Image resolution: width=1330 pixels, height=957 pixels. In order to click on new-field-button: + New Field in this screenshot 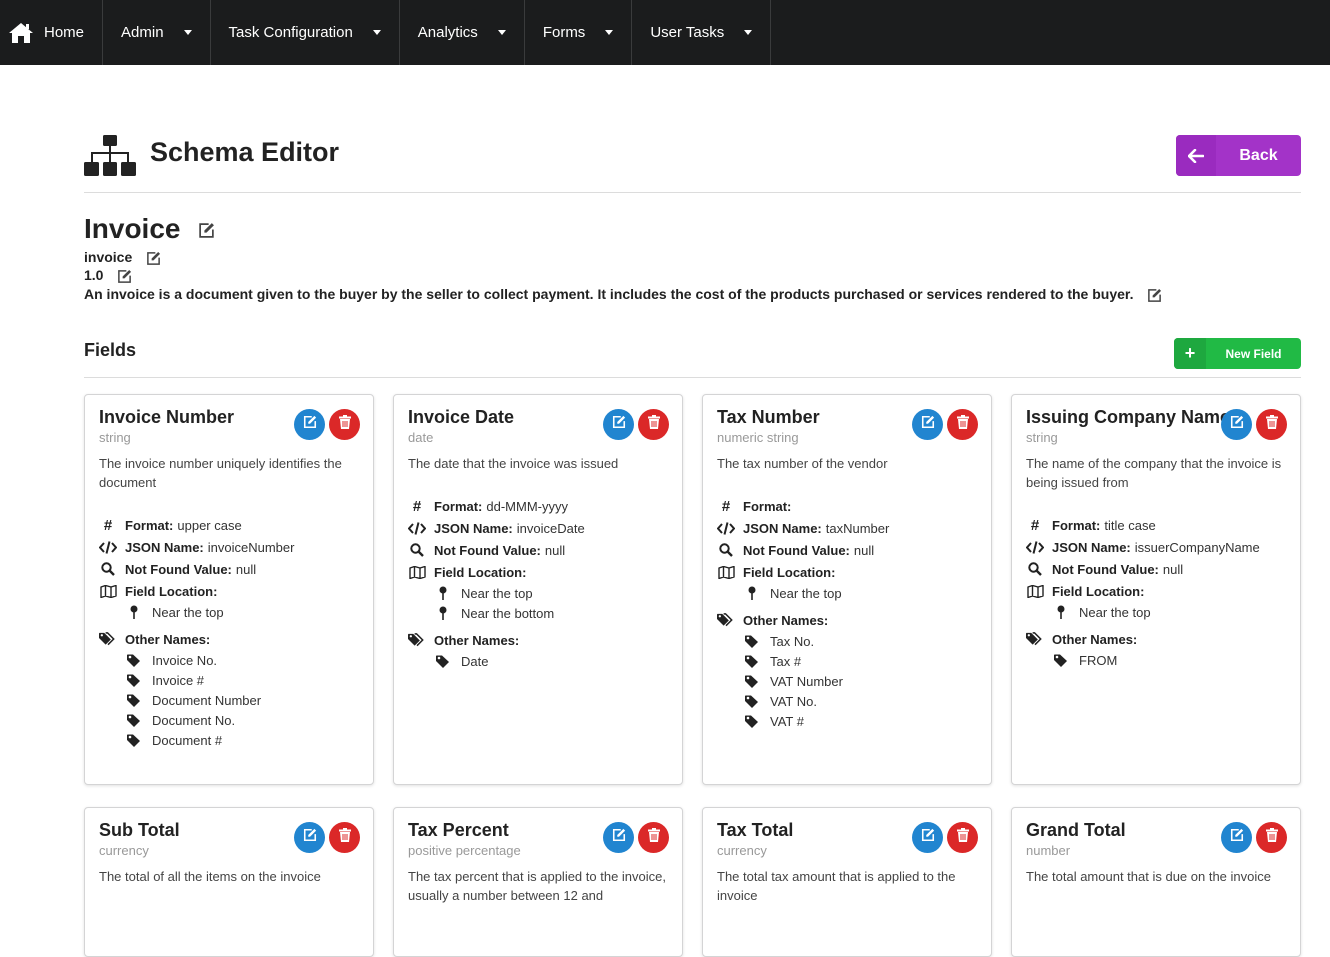, I will do `click(1237, 353)`.